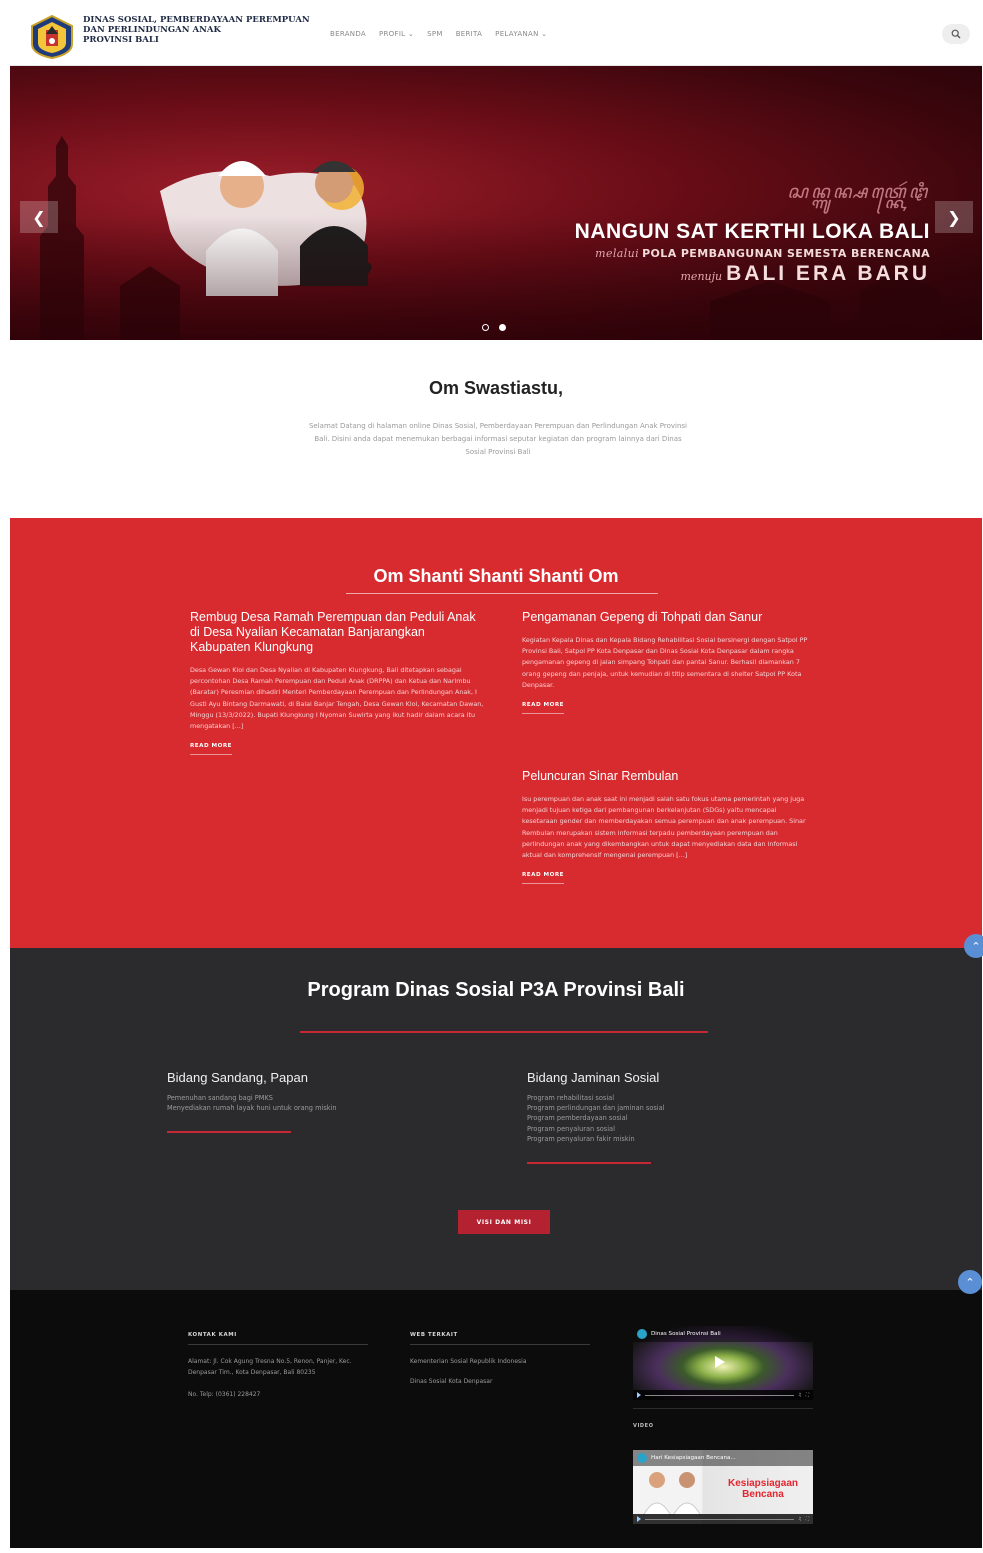 The height and width of the screenshot is (1553, 983). I want to click on programs-title: Program Dinas Sosial P3A Provinsi Bali, so click(496, 990).